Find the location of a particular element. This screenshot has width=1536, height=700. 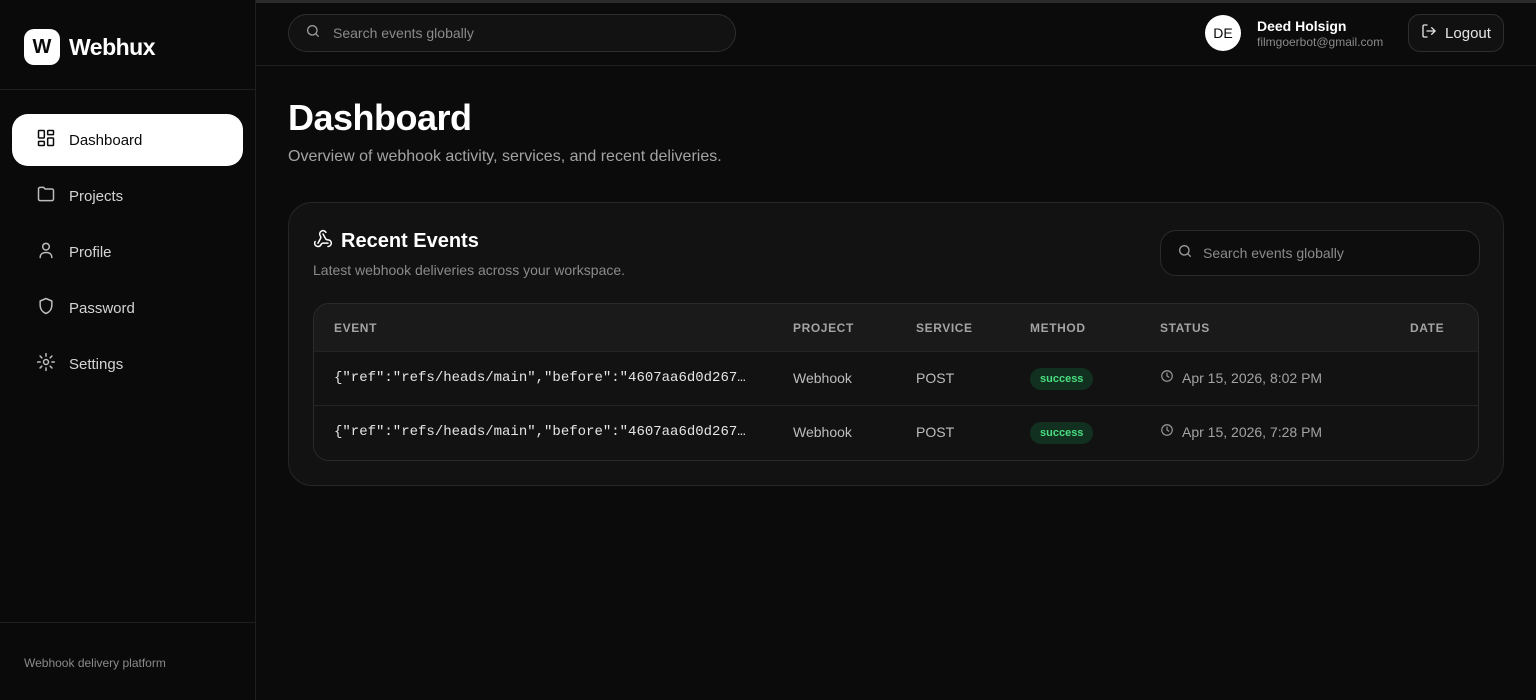

sidebar-item-label: Profile is located at coordinates (90, 252).